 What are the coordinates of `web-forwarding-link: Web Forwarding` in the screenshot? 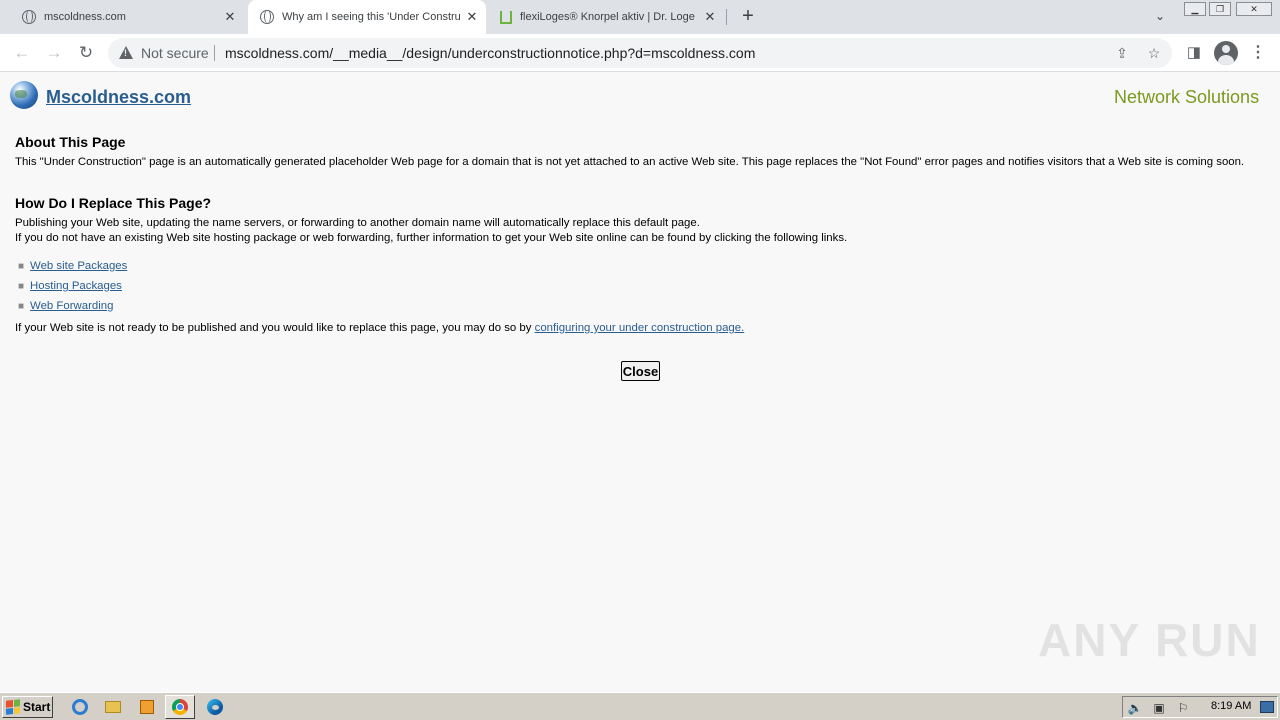 It's located at (71, 306).